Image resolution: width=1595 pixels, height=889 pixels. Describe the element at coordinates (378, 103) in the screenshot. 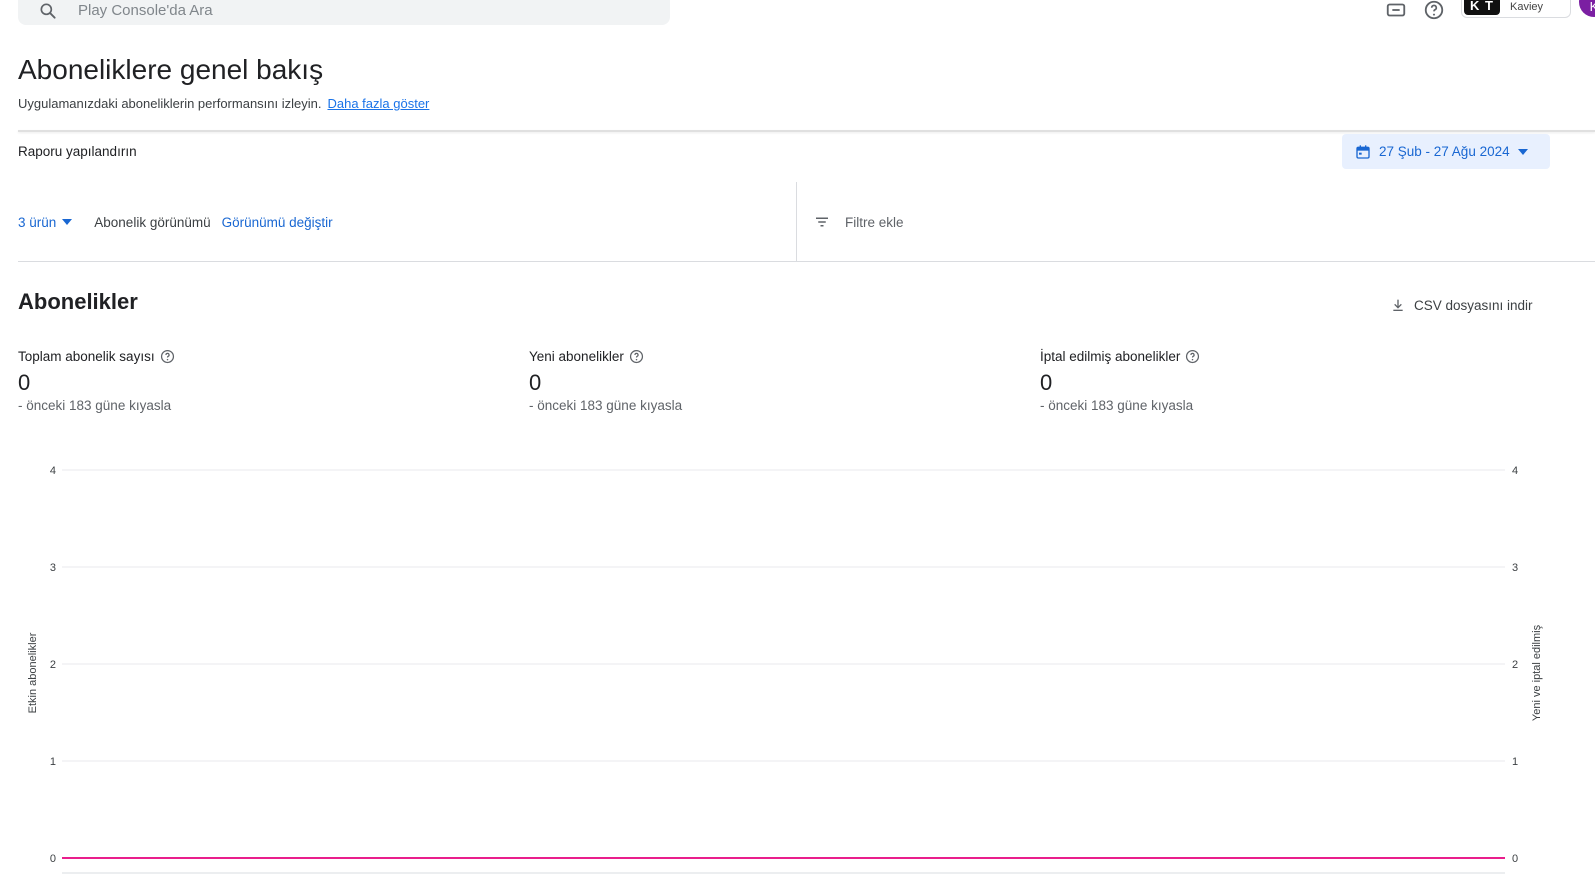

I see `show-more-link: Daha fazla göster` at that location.